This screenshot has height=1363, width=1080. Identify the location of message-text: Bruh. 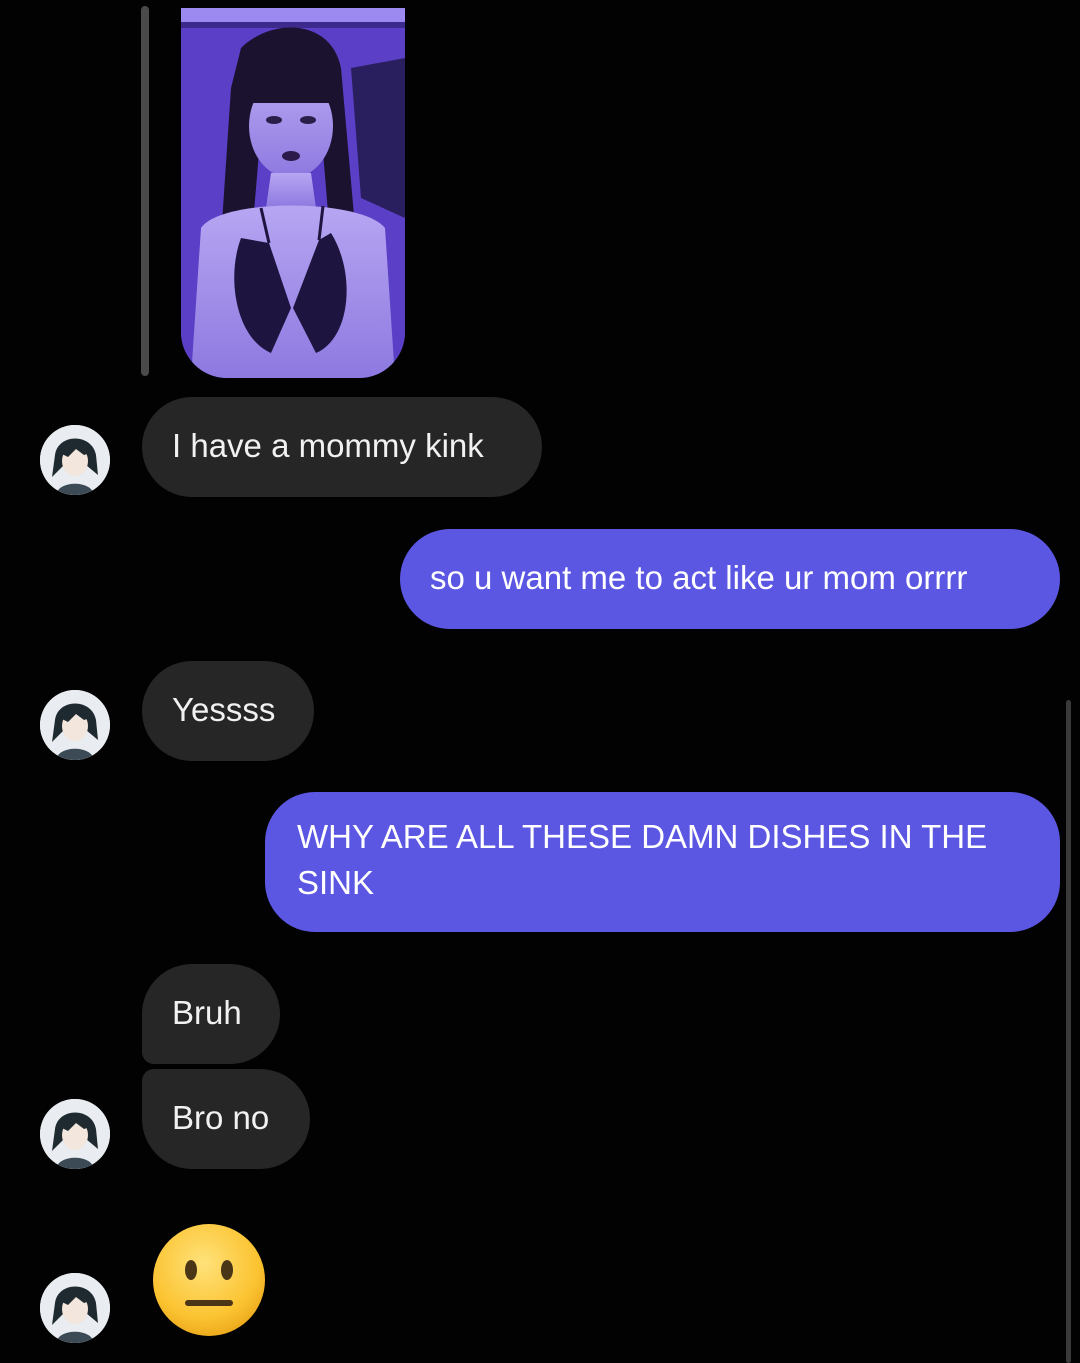
(207, 1012).